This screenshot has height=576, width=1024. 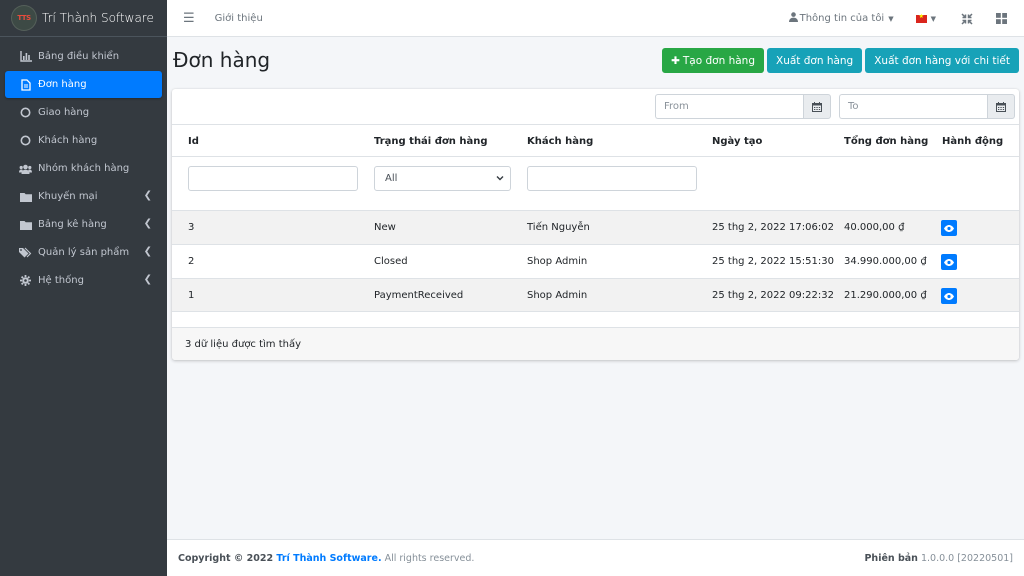 What do you see at coordinates (191, 295) in the screenshot?
I see `cell-id: 1` at bounding box center [191, 295].